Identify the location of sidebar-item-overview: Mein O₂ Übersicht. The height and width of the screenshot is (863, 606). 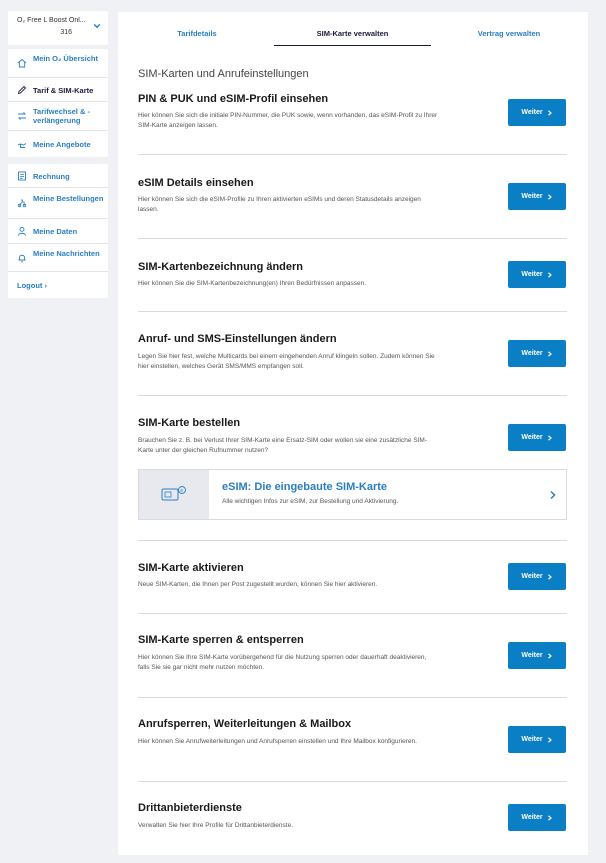
(58, 63).